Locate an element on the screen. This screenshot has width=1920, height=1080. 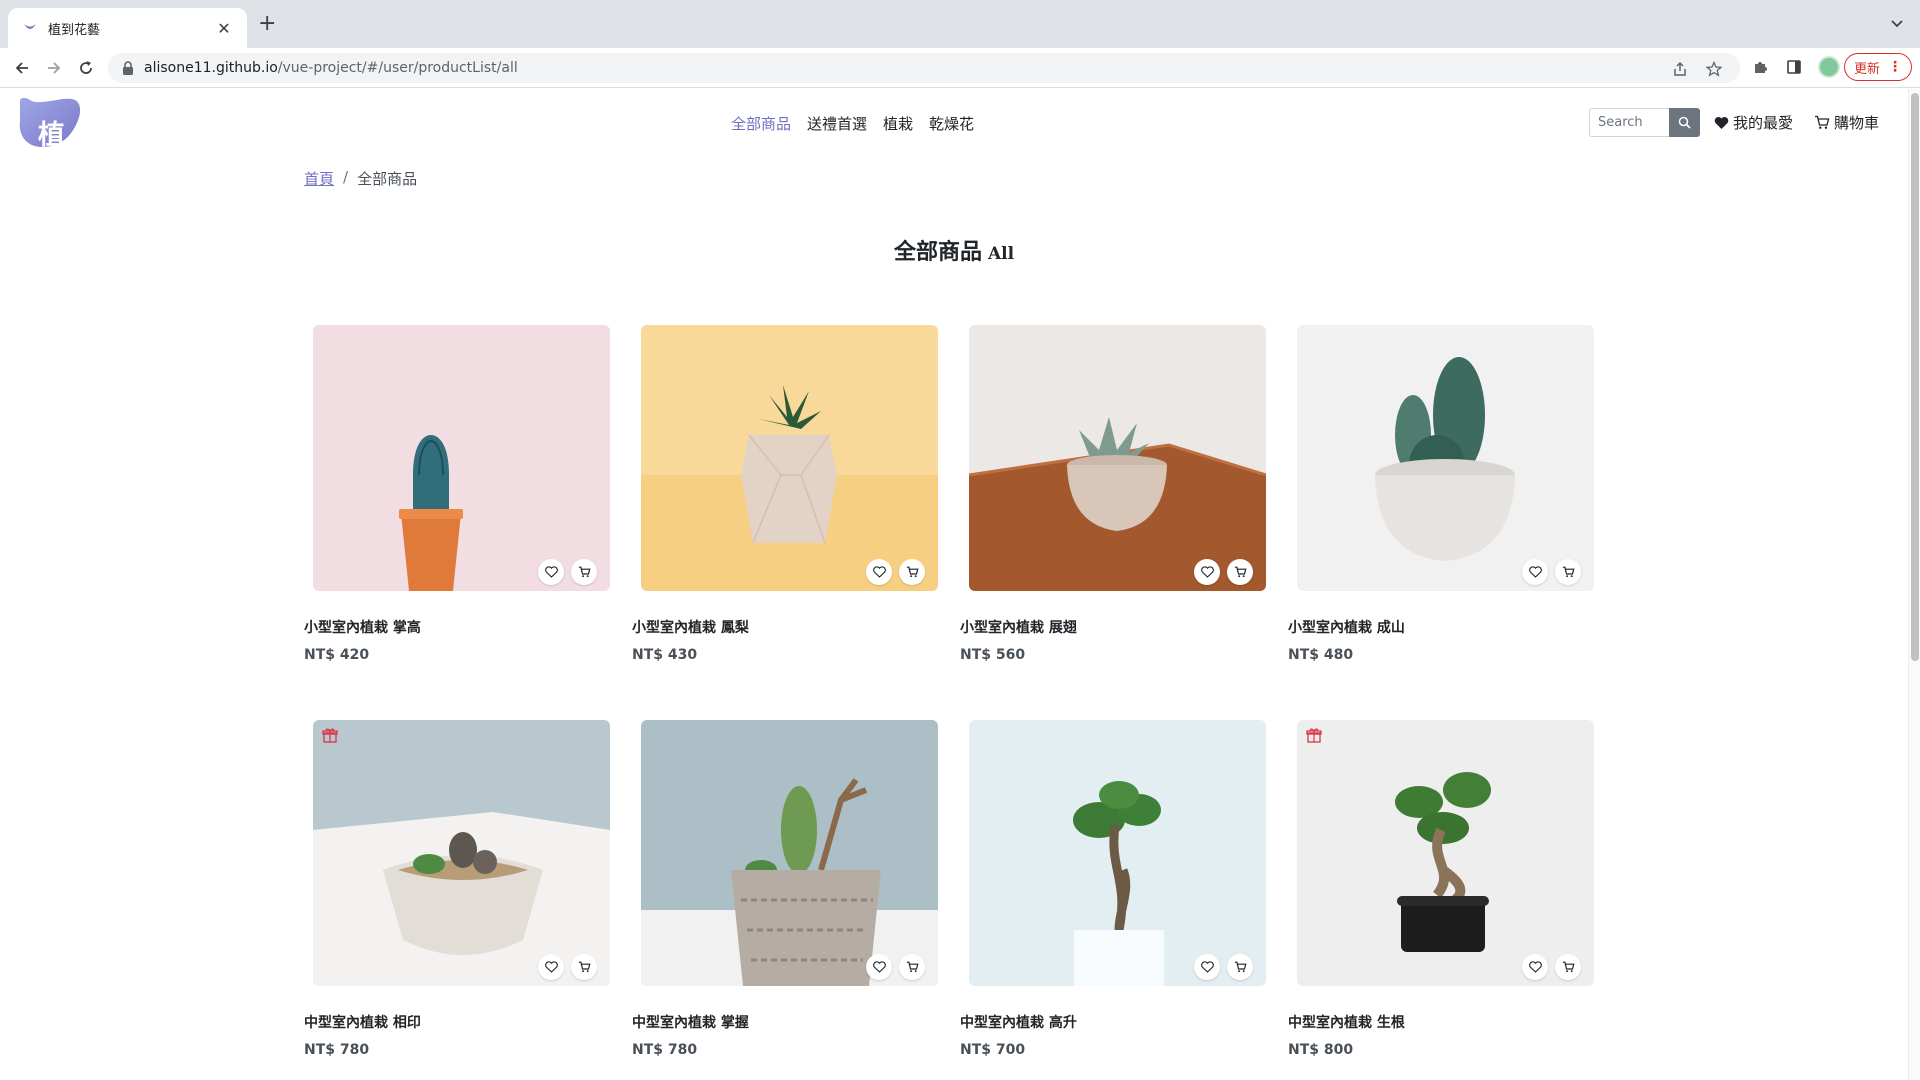
scrollbar-thumb is located at coordinates (1915, 377).